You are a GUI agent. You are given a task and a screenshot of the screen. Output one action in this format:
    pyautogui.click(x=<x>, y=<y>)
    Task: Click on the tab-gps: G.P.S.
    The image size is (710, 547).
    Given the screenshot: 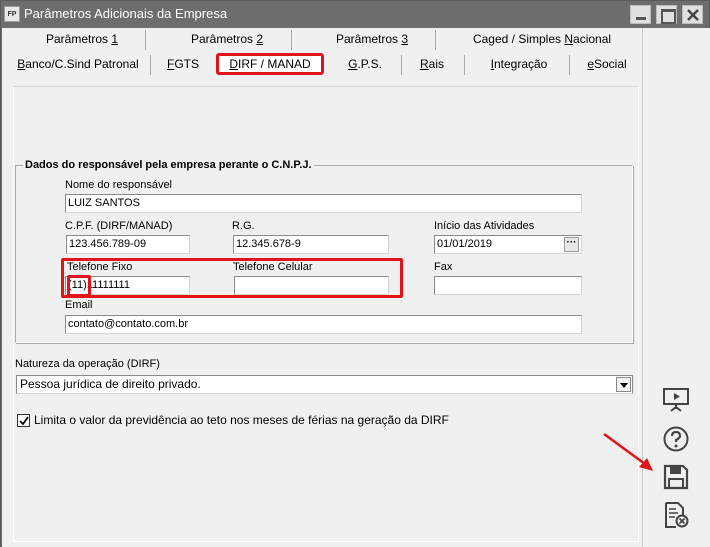 What is the action you would take?
    pyautogui.click(x=365, y=64)
    